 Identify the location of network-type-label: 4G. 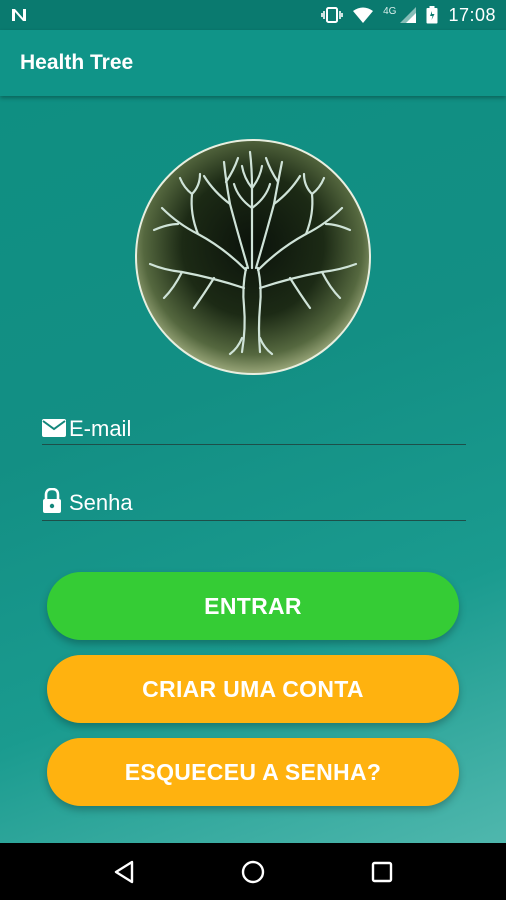
(390, 11).